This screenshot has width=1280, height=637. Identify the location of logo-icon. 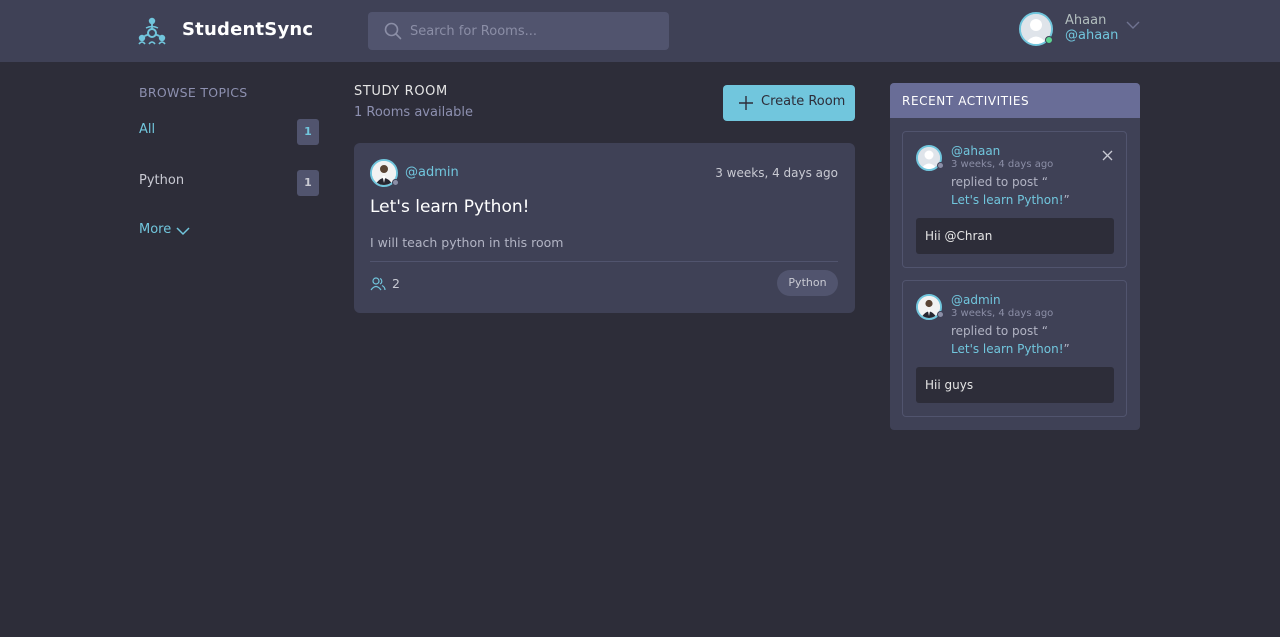
(152, 31).